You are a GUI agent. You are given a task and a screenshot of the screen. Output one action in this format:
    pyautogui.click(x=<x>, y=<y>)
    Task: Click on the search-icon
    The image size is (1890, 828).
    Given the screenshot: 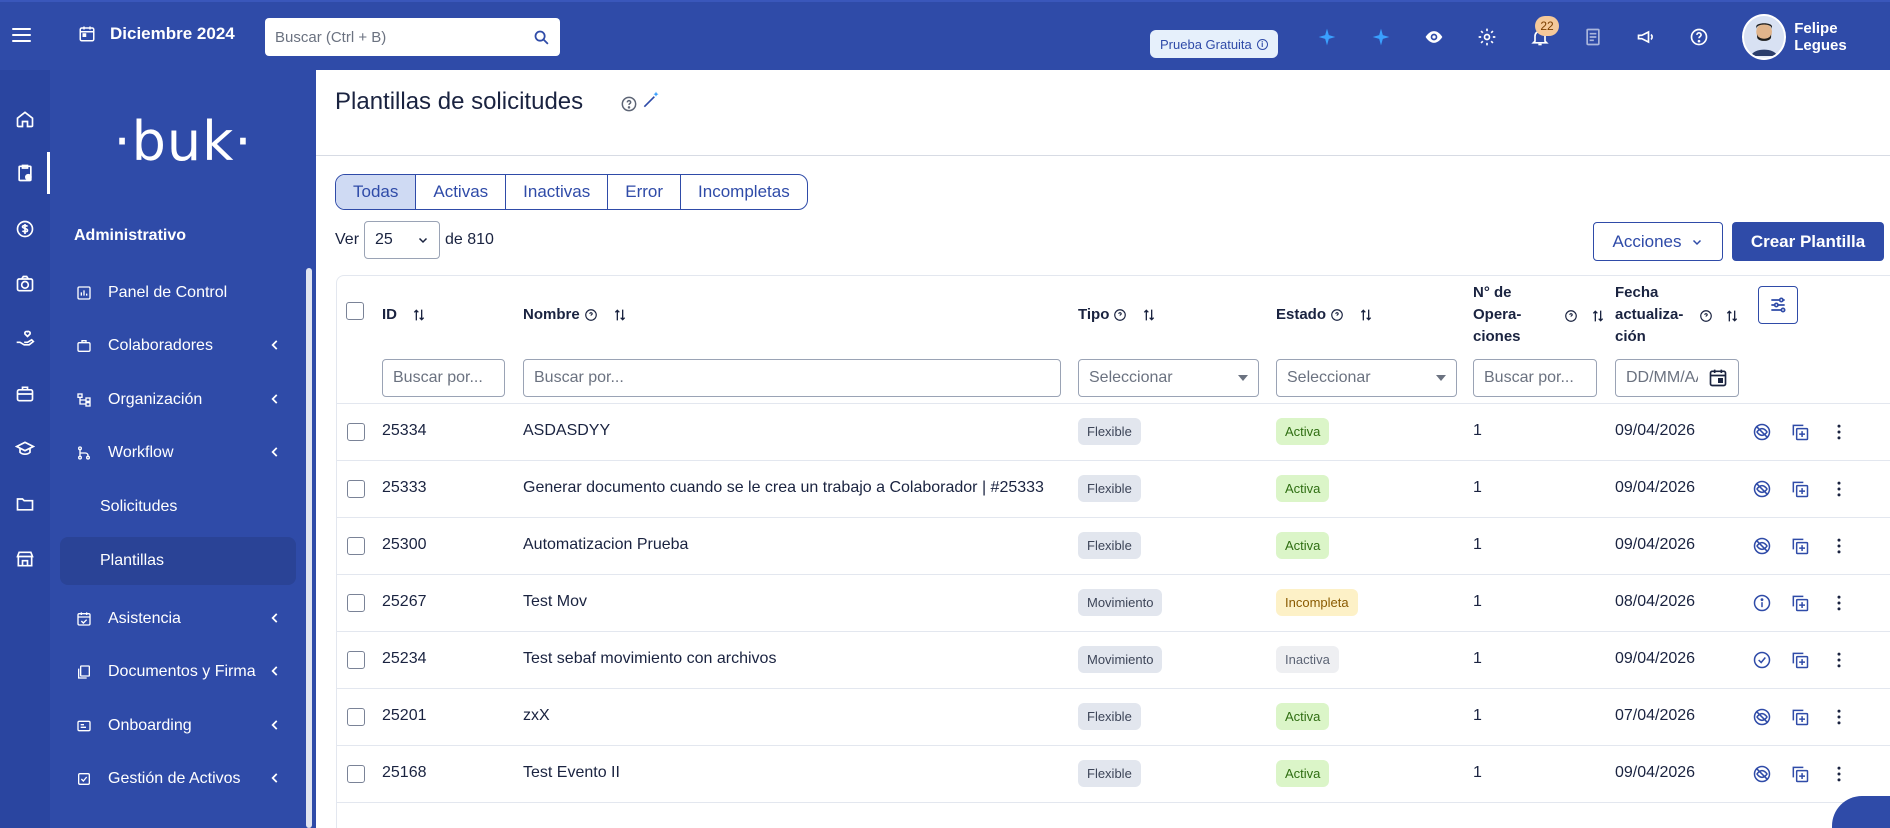 What is the action you would take?
    pyautogui.click(x=541, y=37)
    